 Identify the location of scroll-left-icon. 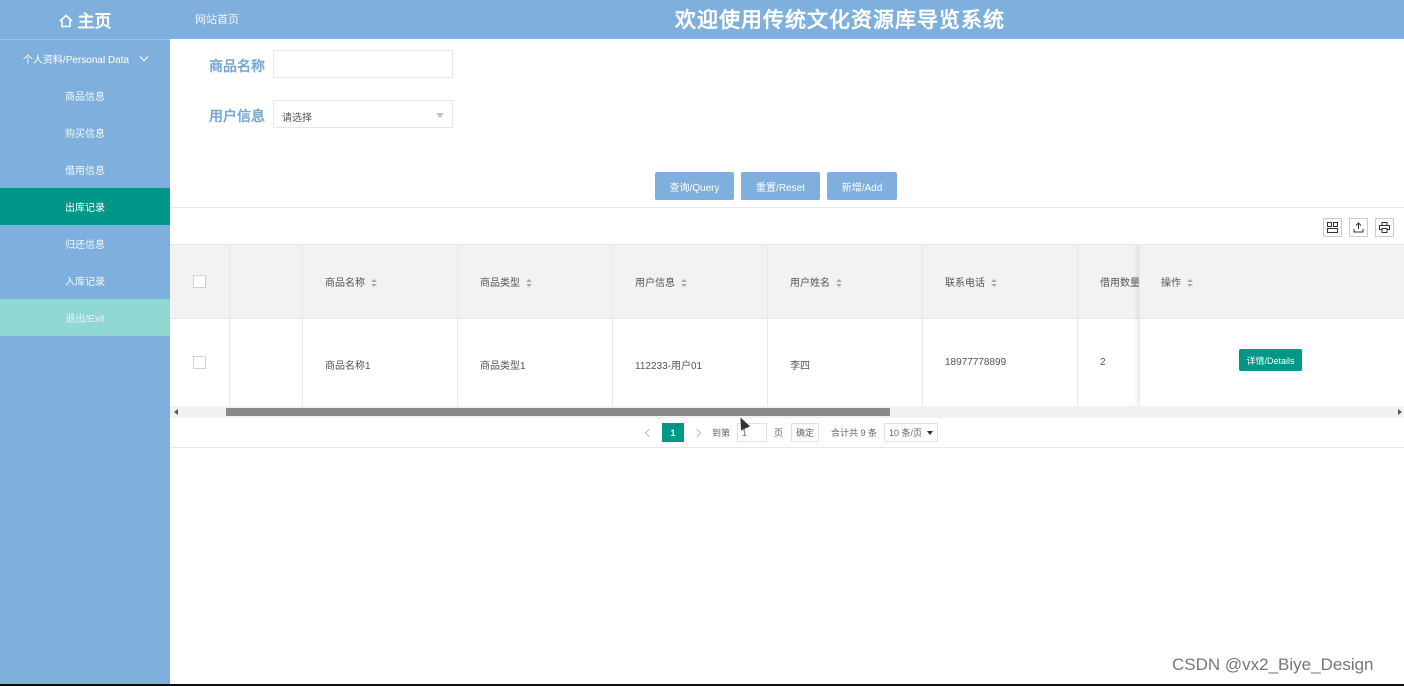
(176, 412).